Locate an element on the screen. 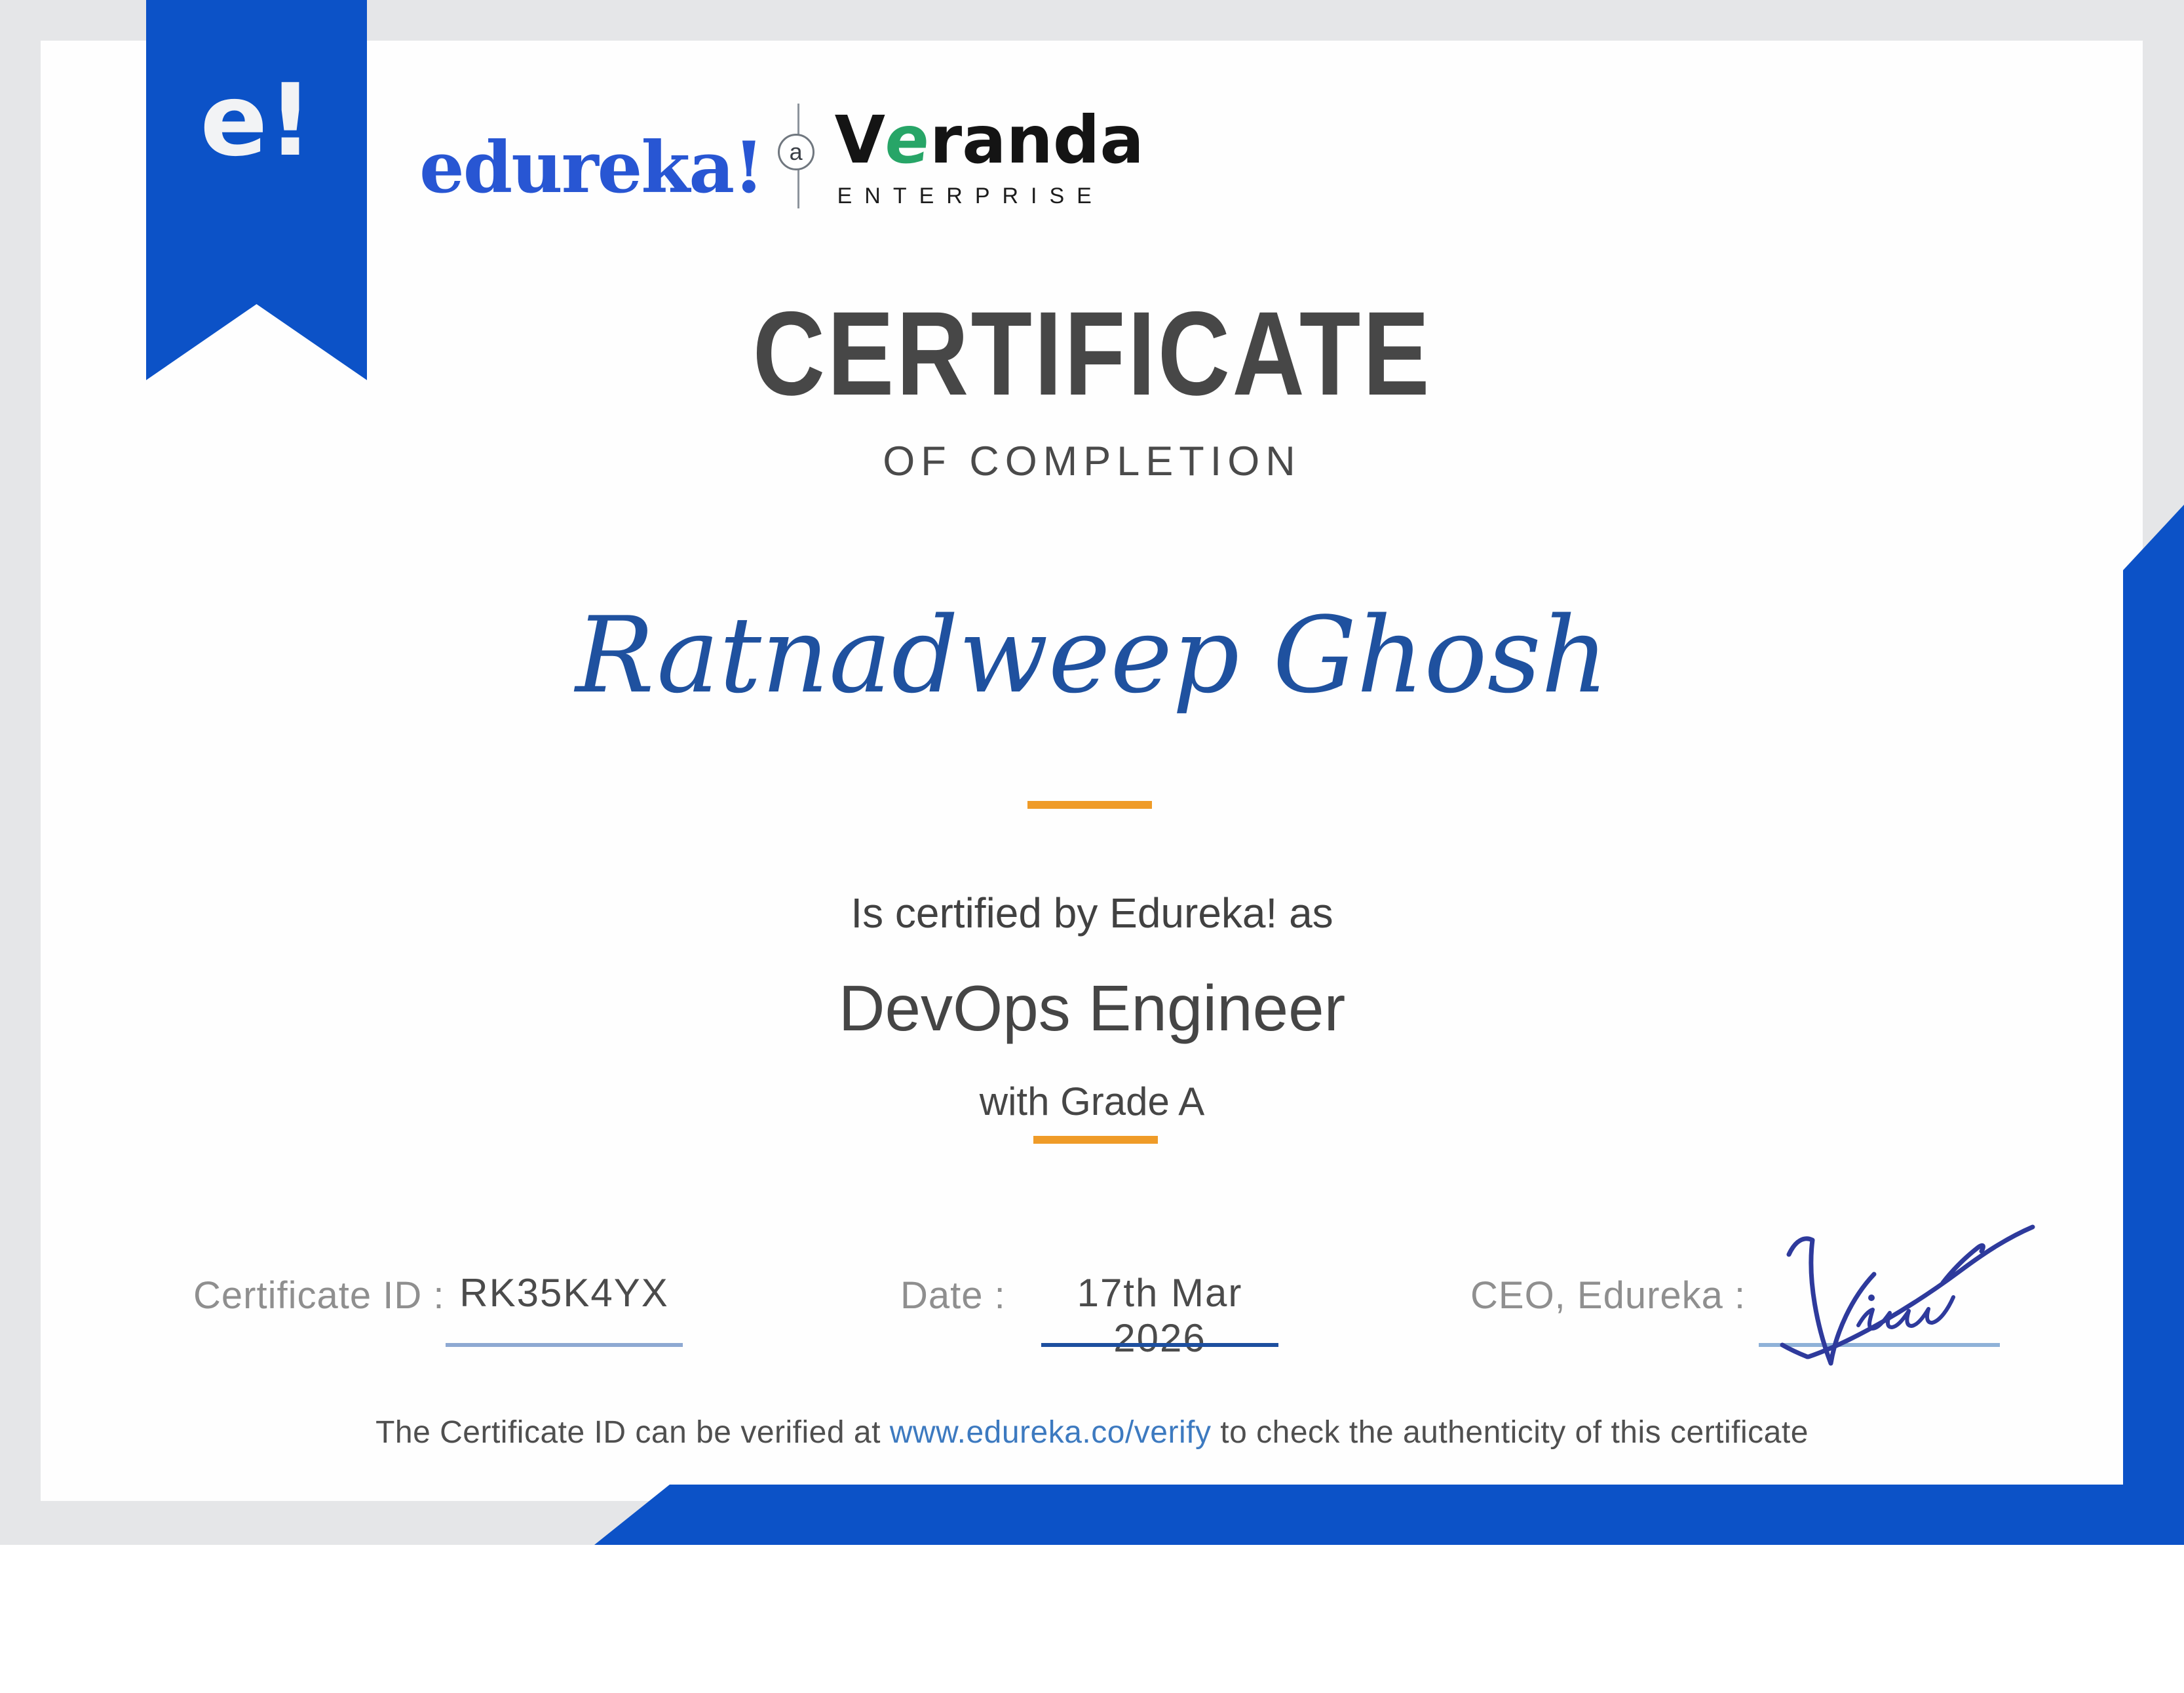 This screenshot has height=1693, width=2184. edureka-logo: edureka! is located at coordinates (592, 167).